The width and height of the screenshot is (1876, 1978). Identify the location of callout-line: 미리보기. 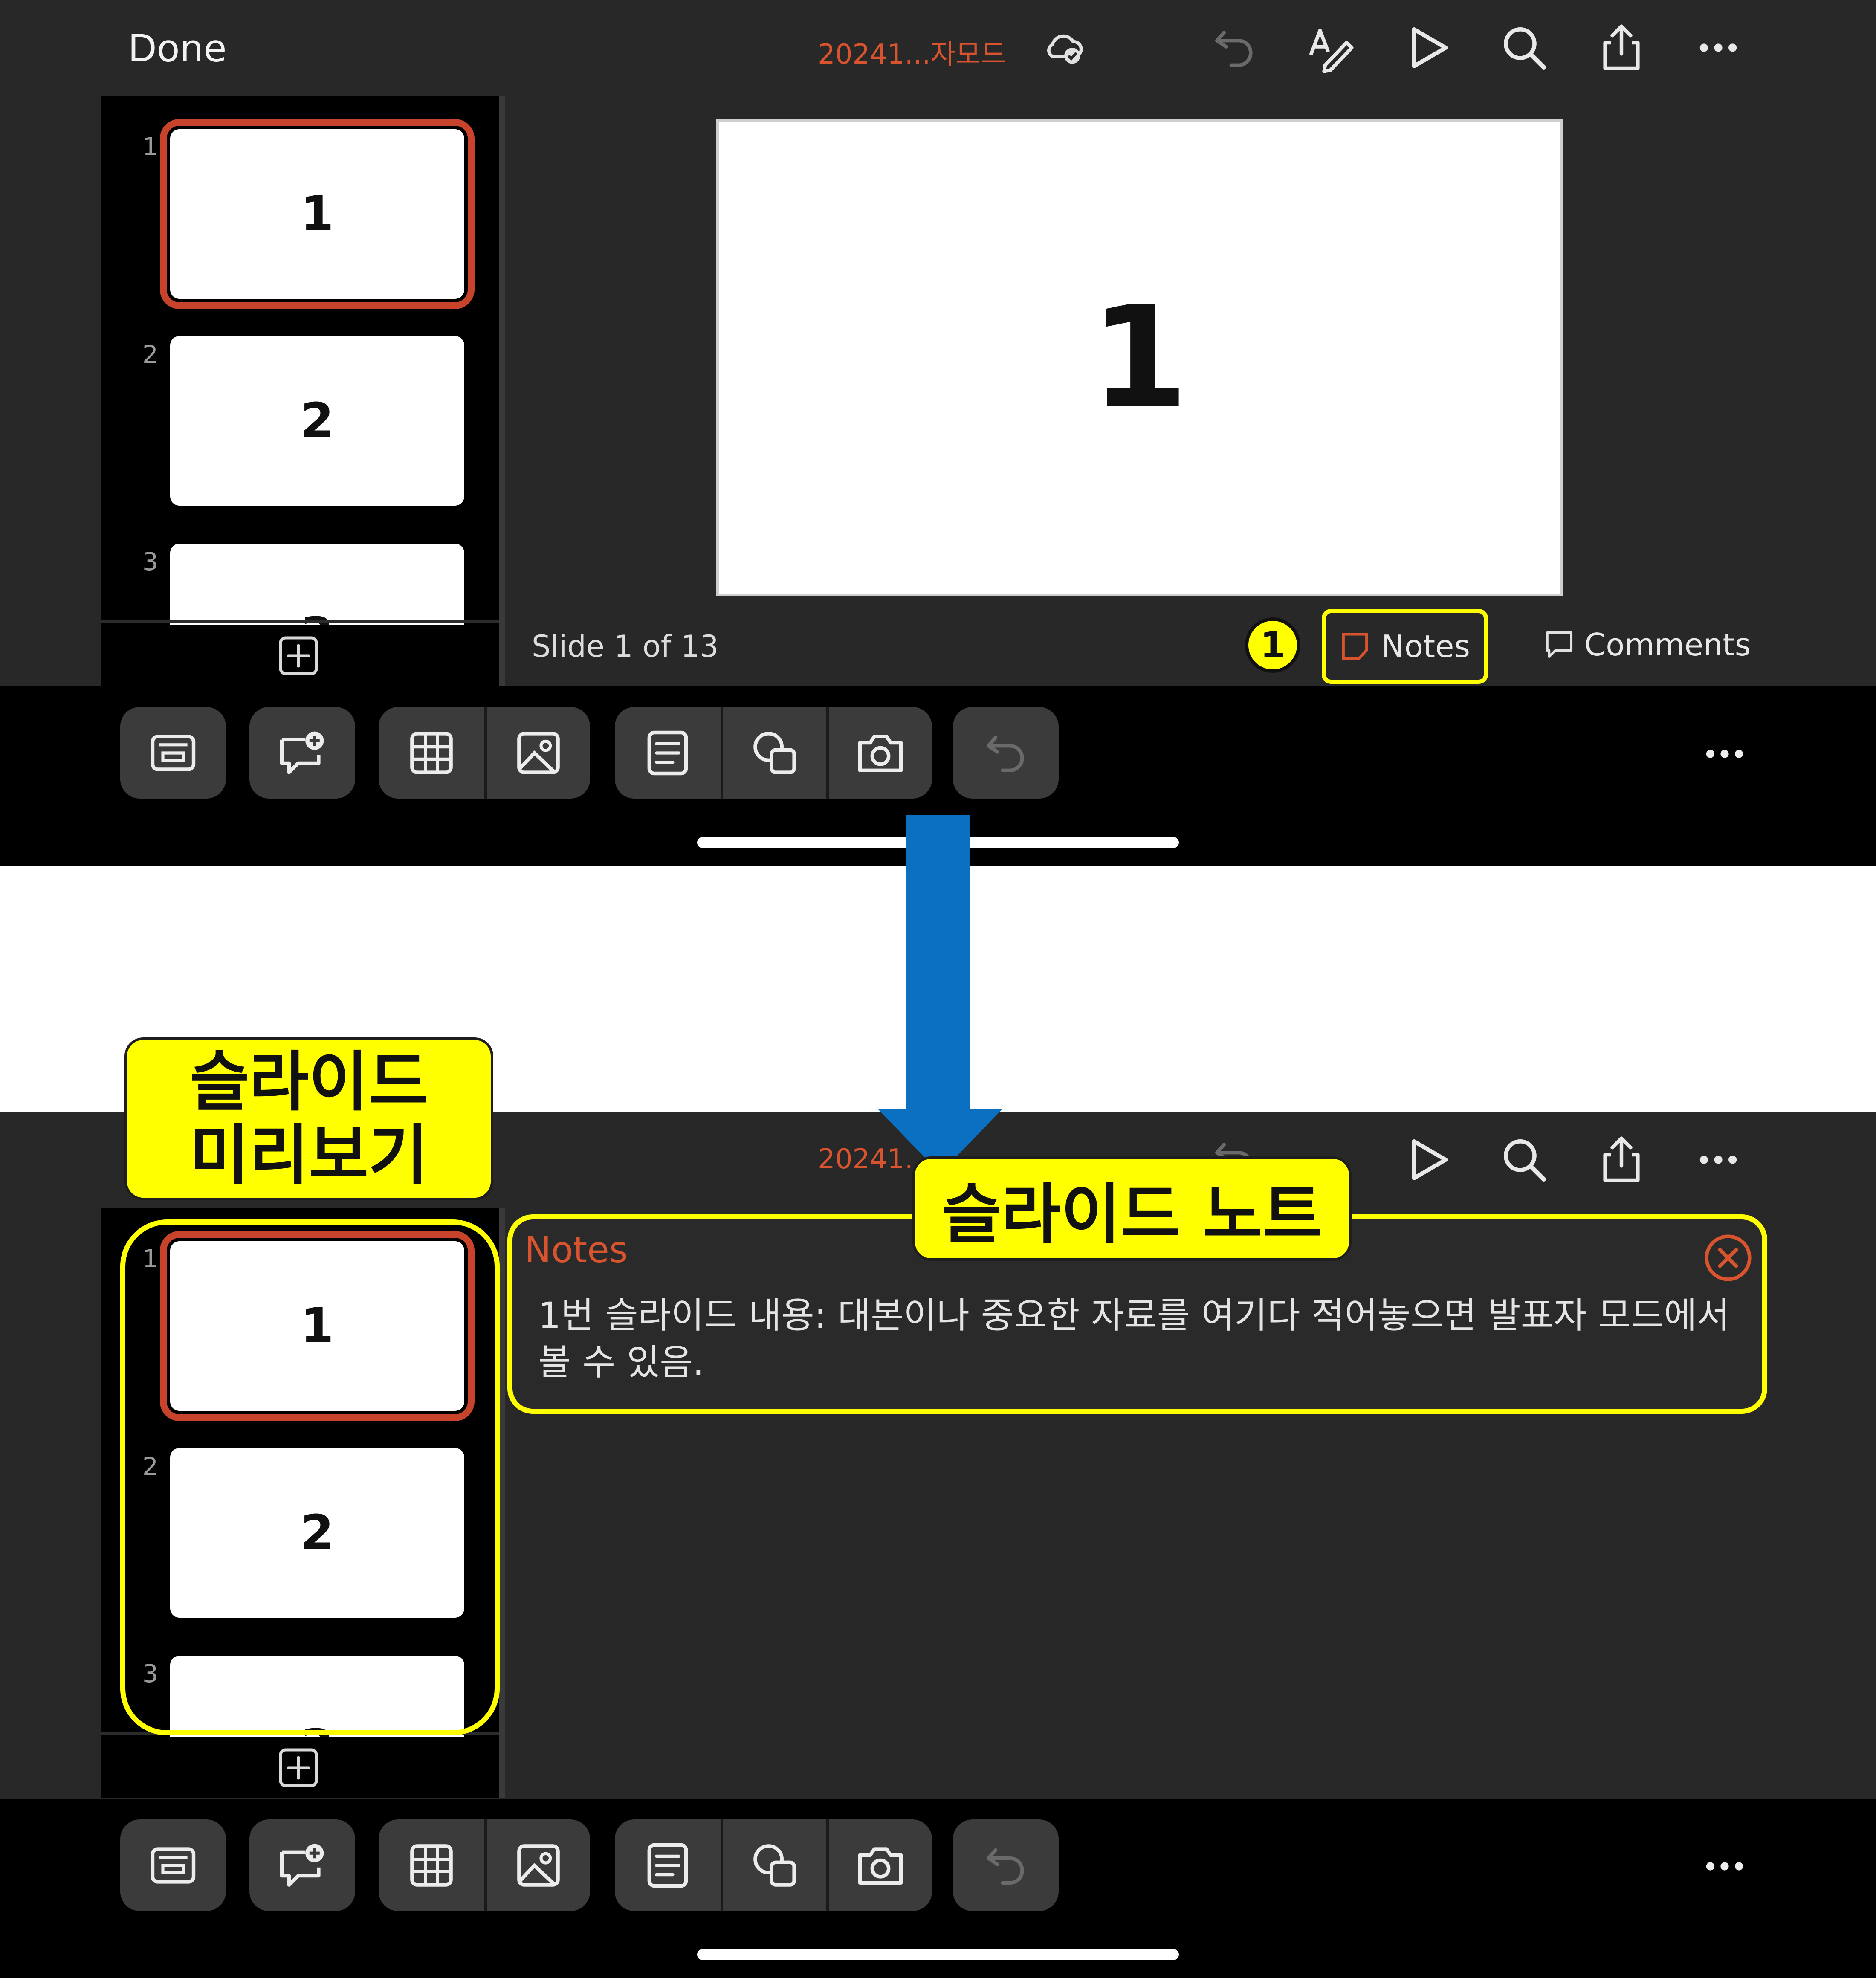
(308, 1155).